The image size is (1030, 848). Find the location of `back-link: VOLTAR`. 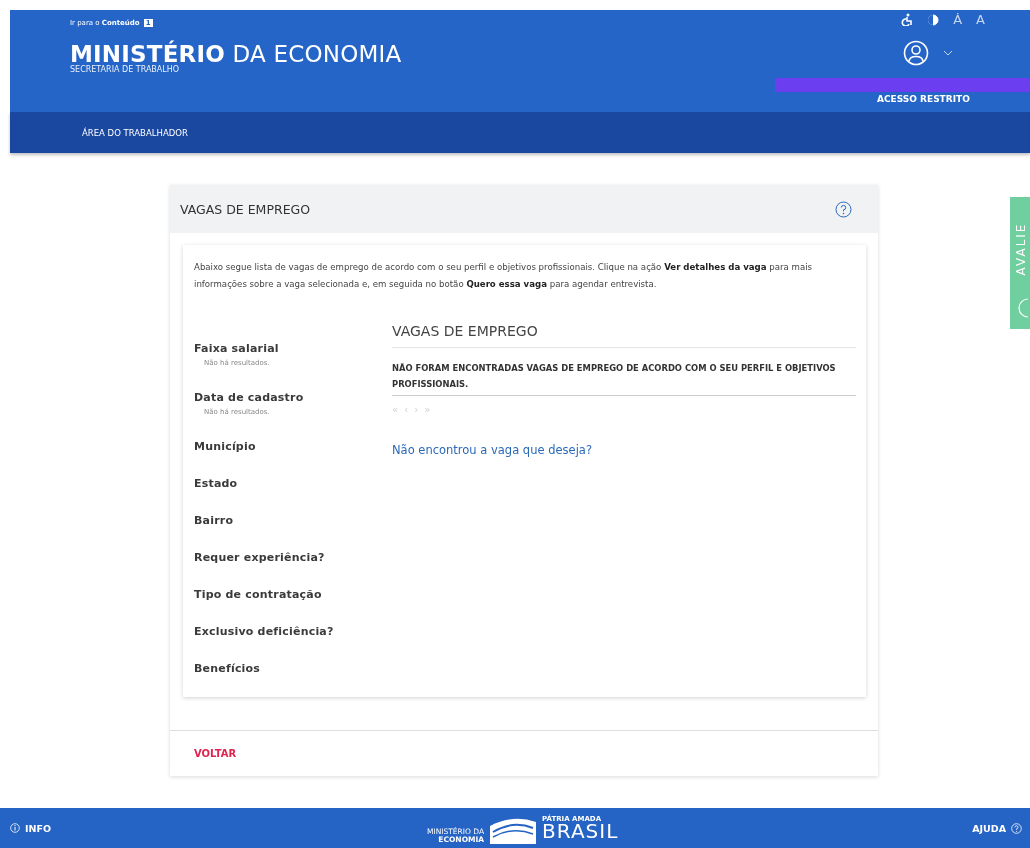

back-link: VOLTAR is located at coordinates (215, 753).